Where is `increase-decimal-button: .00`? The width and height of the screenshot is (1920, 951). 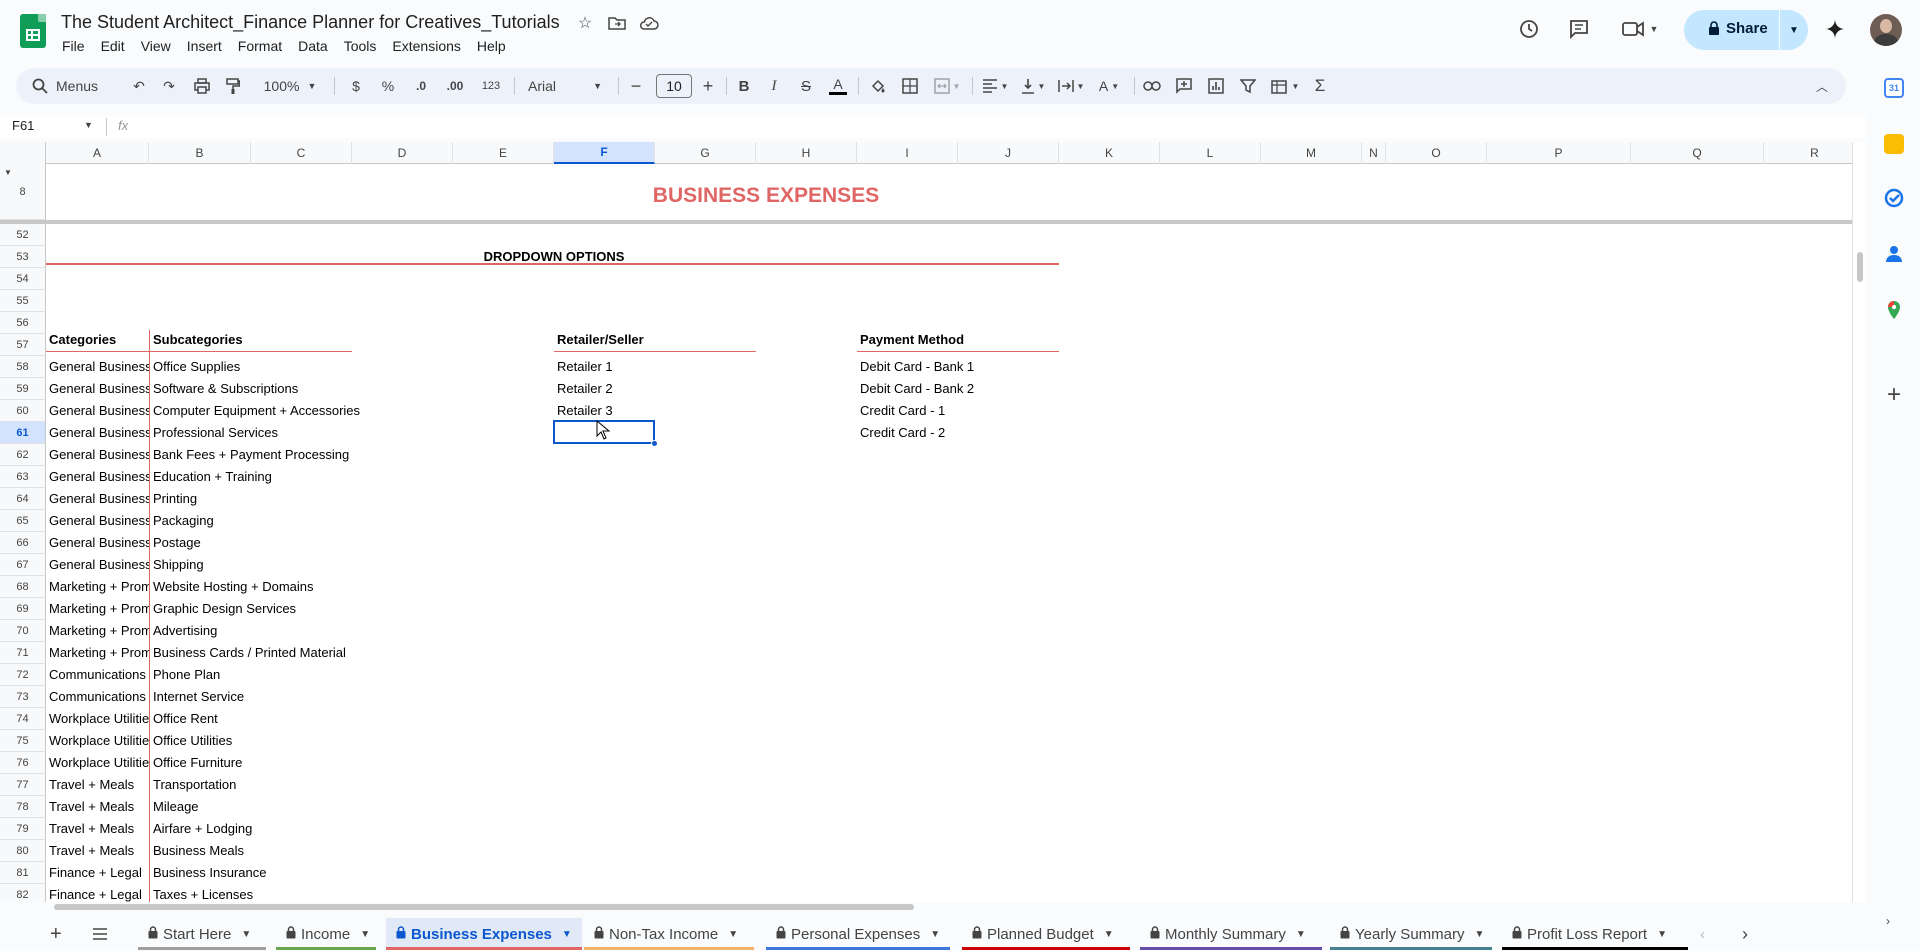
increase-decimal-button: .00 is located at coordinates (455, 86).